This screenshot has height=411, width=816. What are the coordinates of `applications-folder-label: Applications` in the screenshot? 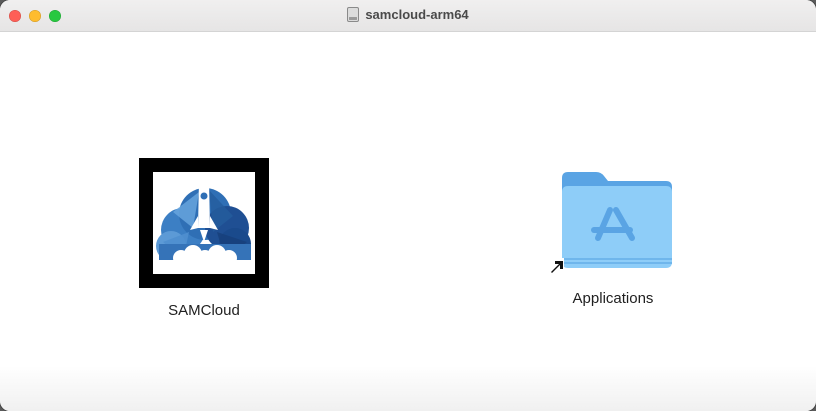 It's located at (613, 298).